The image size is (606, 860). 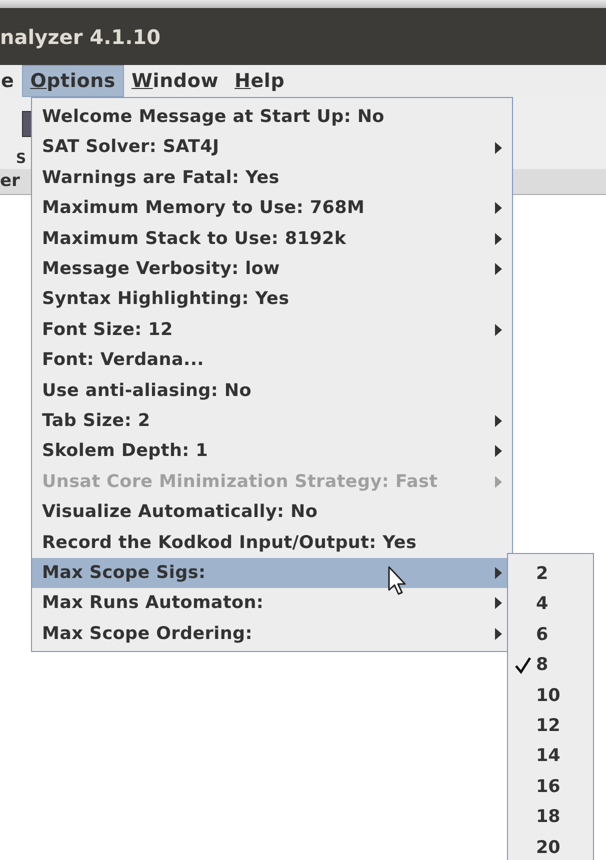 I want to click on submenu-item: 8, so click(x=542, y=665).